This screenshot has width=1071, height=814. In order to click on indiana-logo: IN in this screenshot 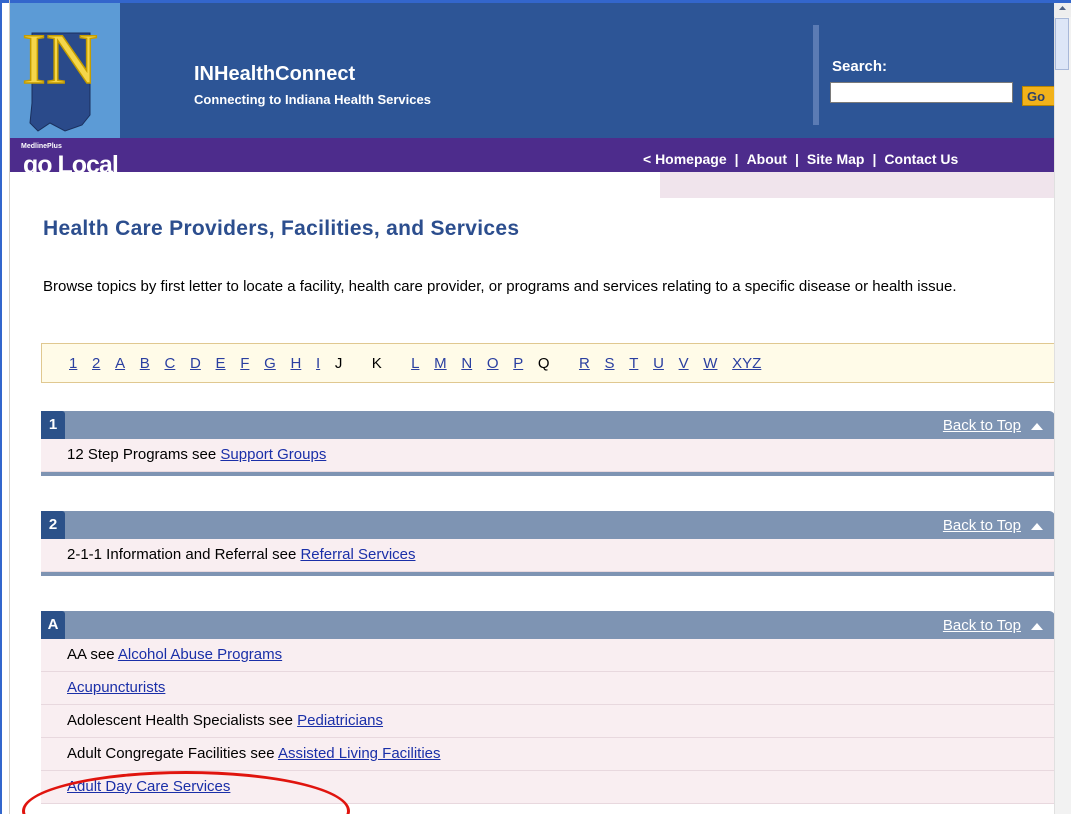, I will do `click(65, 70)`.